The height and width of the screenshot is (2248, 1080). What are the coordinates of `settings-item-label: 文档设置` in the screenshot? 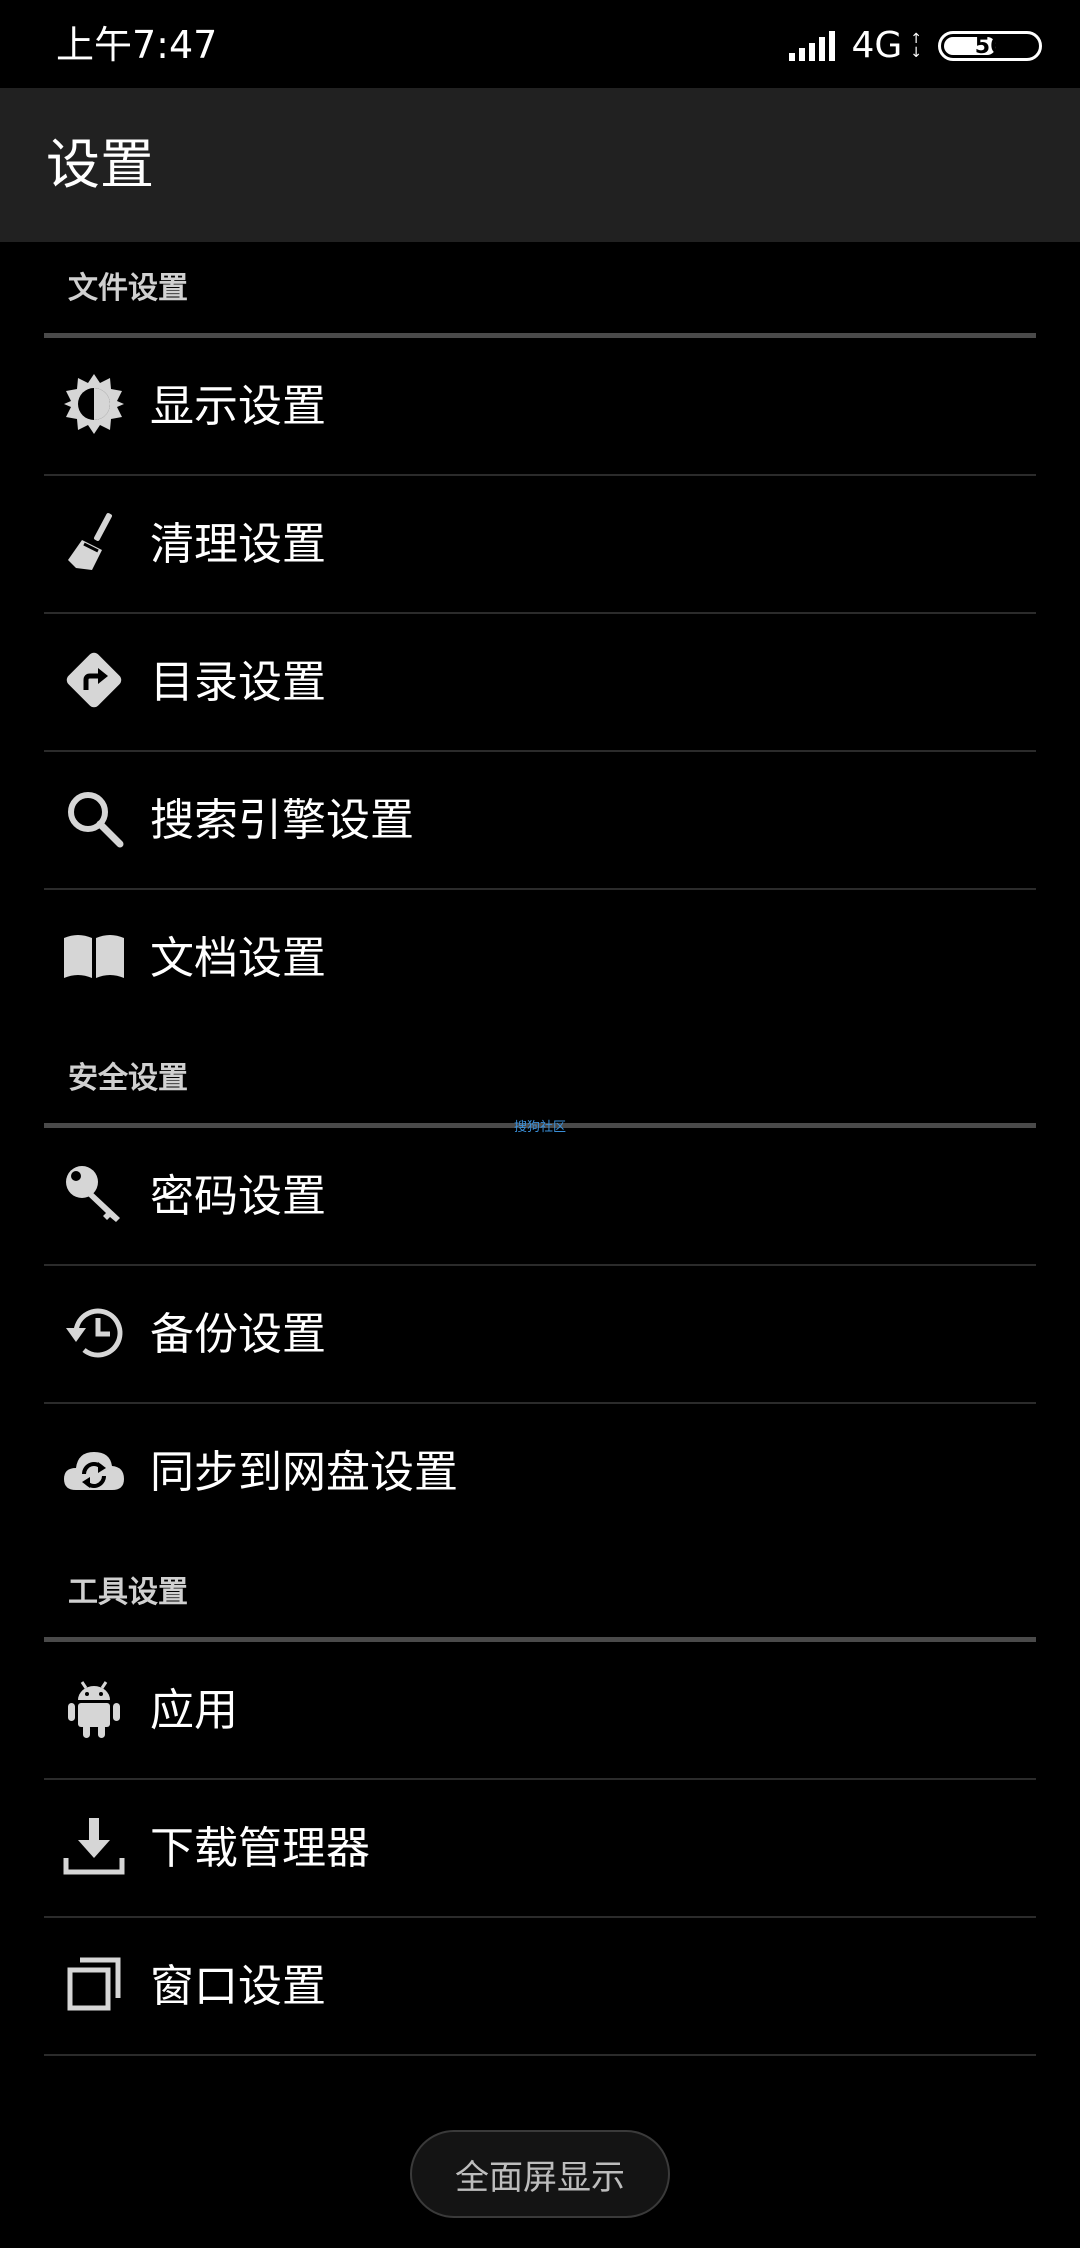 It's located at (238, 958).